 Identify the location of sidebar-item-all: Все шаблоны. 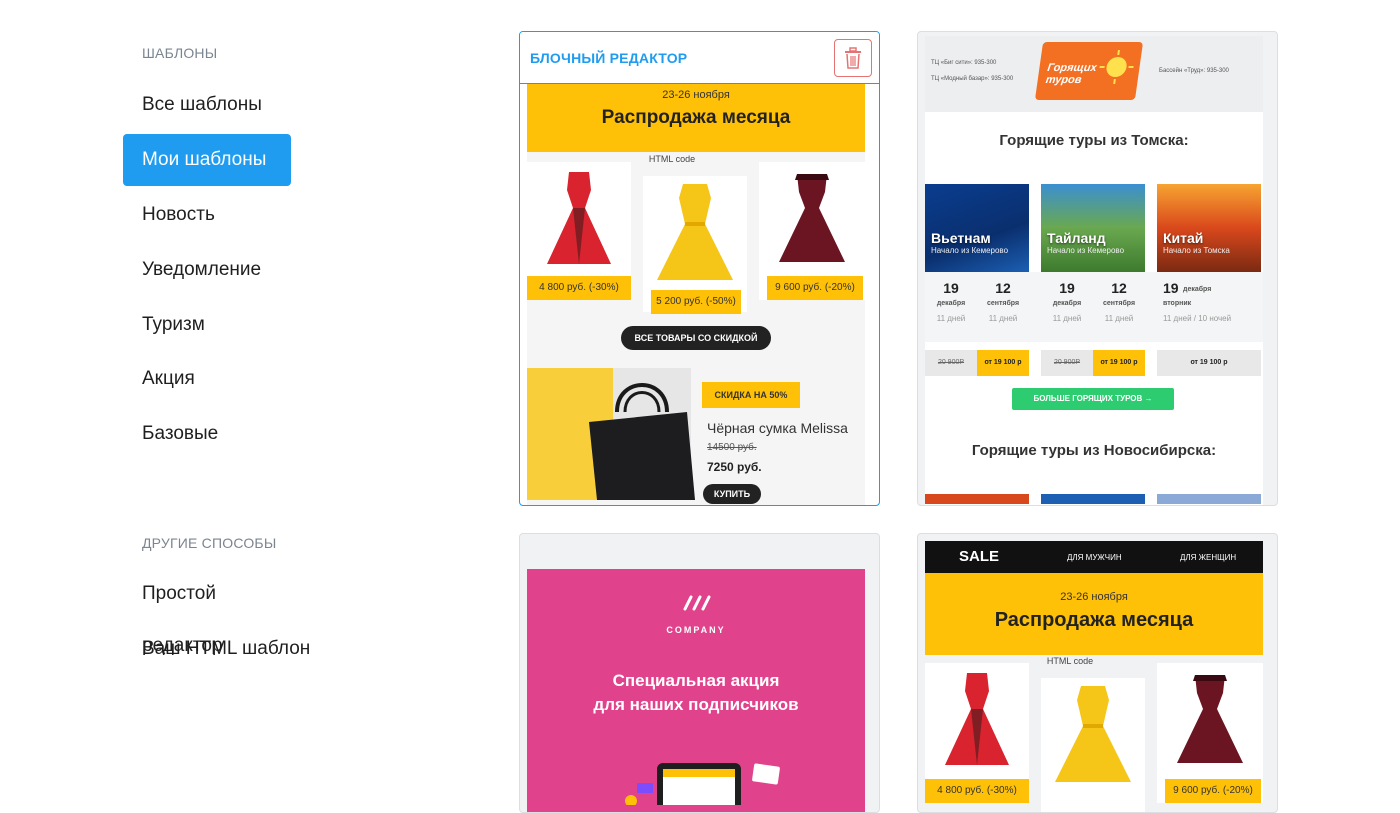
(207, 105).